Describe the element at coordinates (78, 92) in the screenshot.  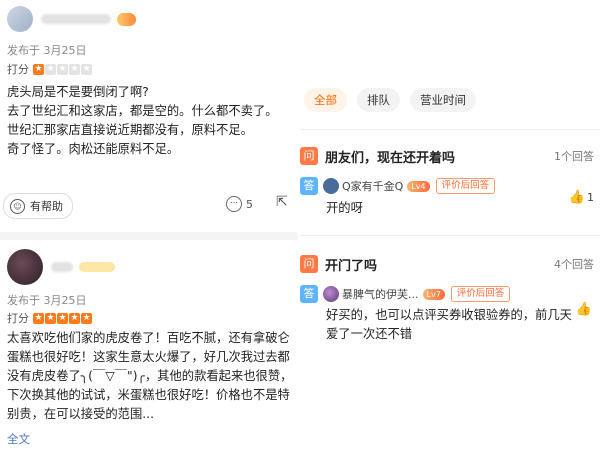
I see `review-line: 虎头局是不是要倒闭了啊?` at that location.